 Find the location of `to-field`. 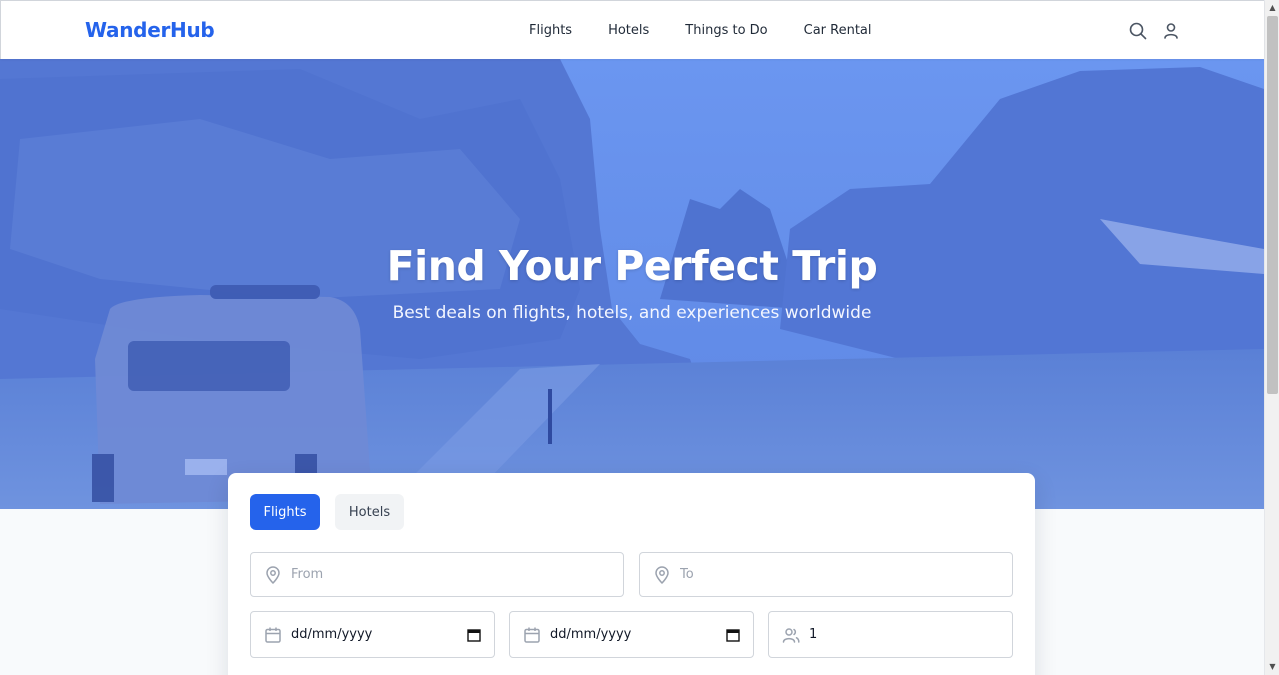

to-field is located at coordinates (826, 574).